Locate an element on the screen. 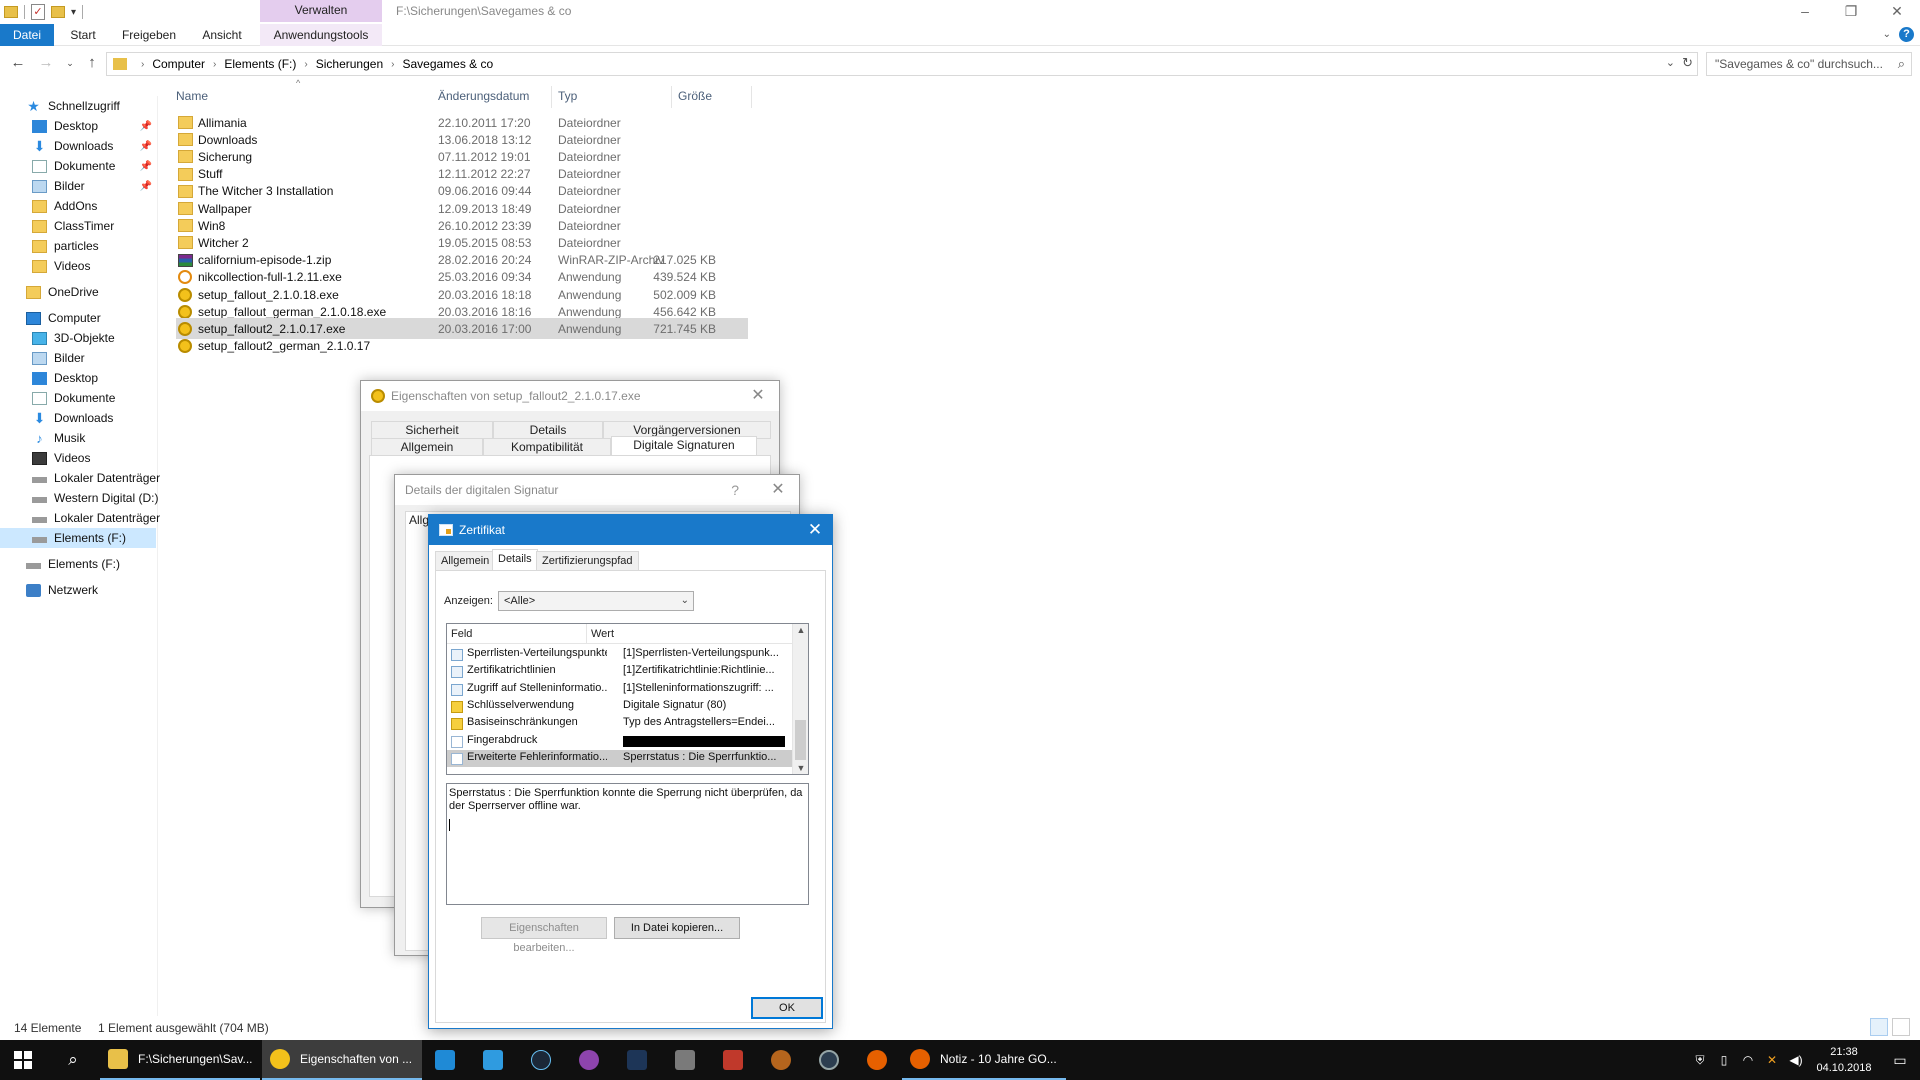 The height and width of the screenshot is (1080, 1920). expand-ribbon-icon: ⌄ is located at coordinates (1887, 34).